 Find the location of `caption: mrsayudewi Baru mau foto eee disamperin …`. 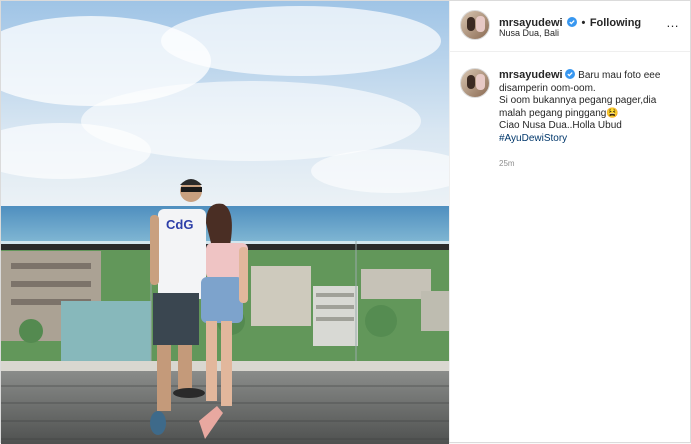

caption: mrsayudewi Baru mau foto eee disamperin … is located at coordinates (589, 107).